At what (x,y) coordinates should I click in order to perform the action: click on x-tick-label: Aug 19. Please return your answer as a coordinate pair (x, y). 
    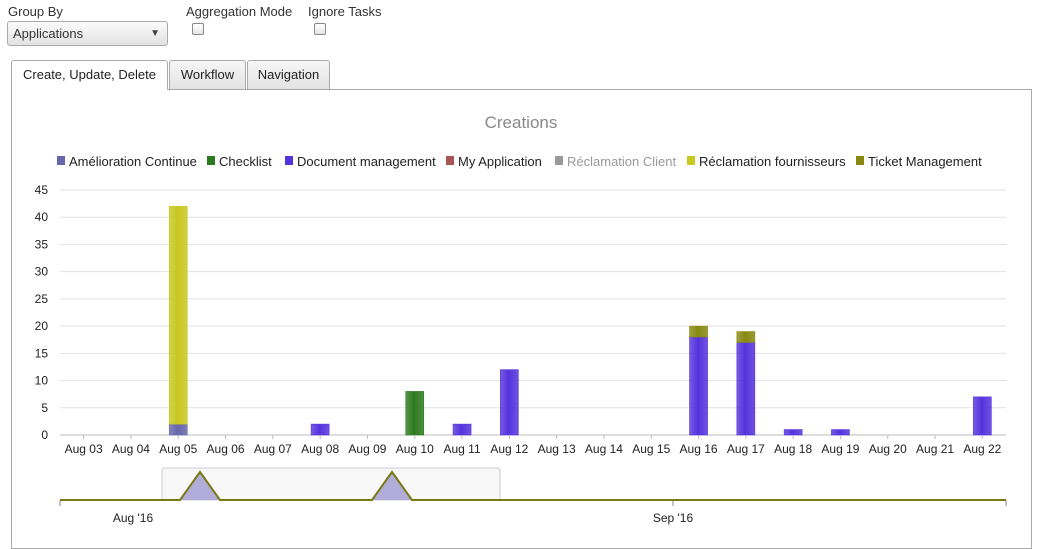
    Looking at the image, I should click on (840, 449).